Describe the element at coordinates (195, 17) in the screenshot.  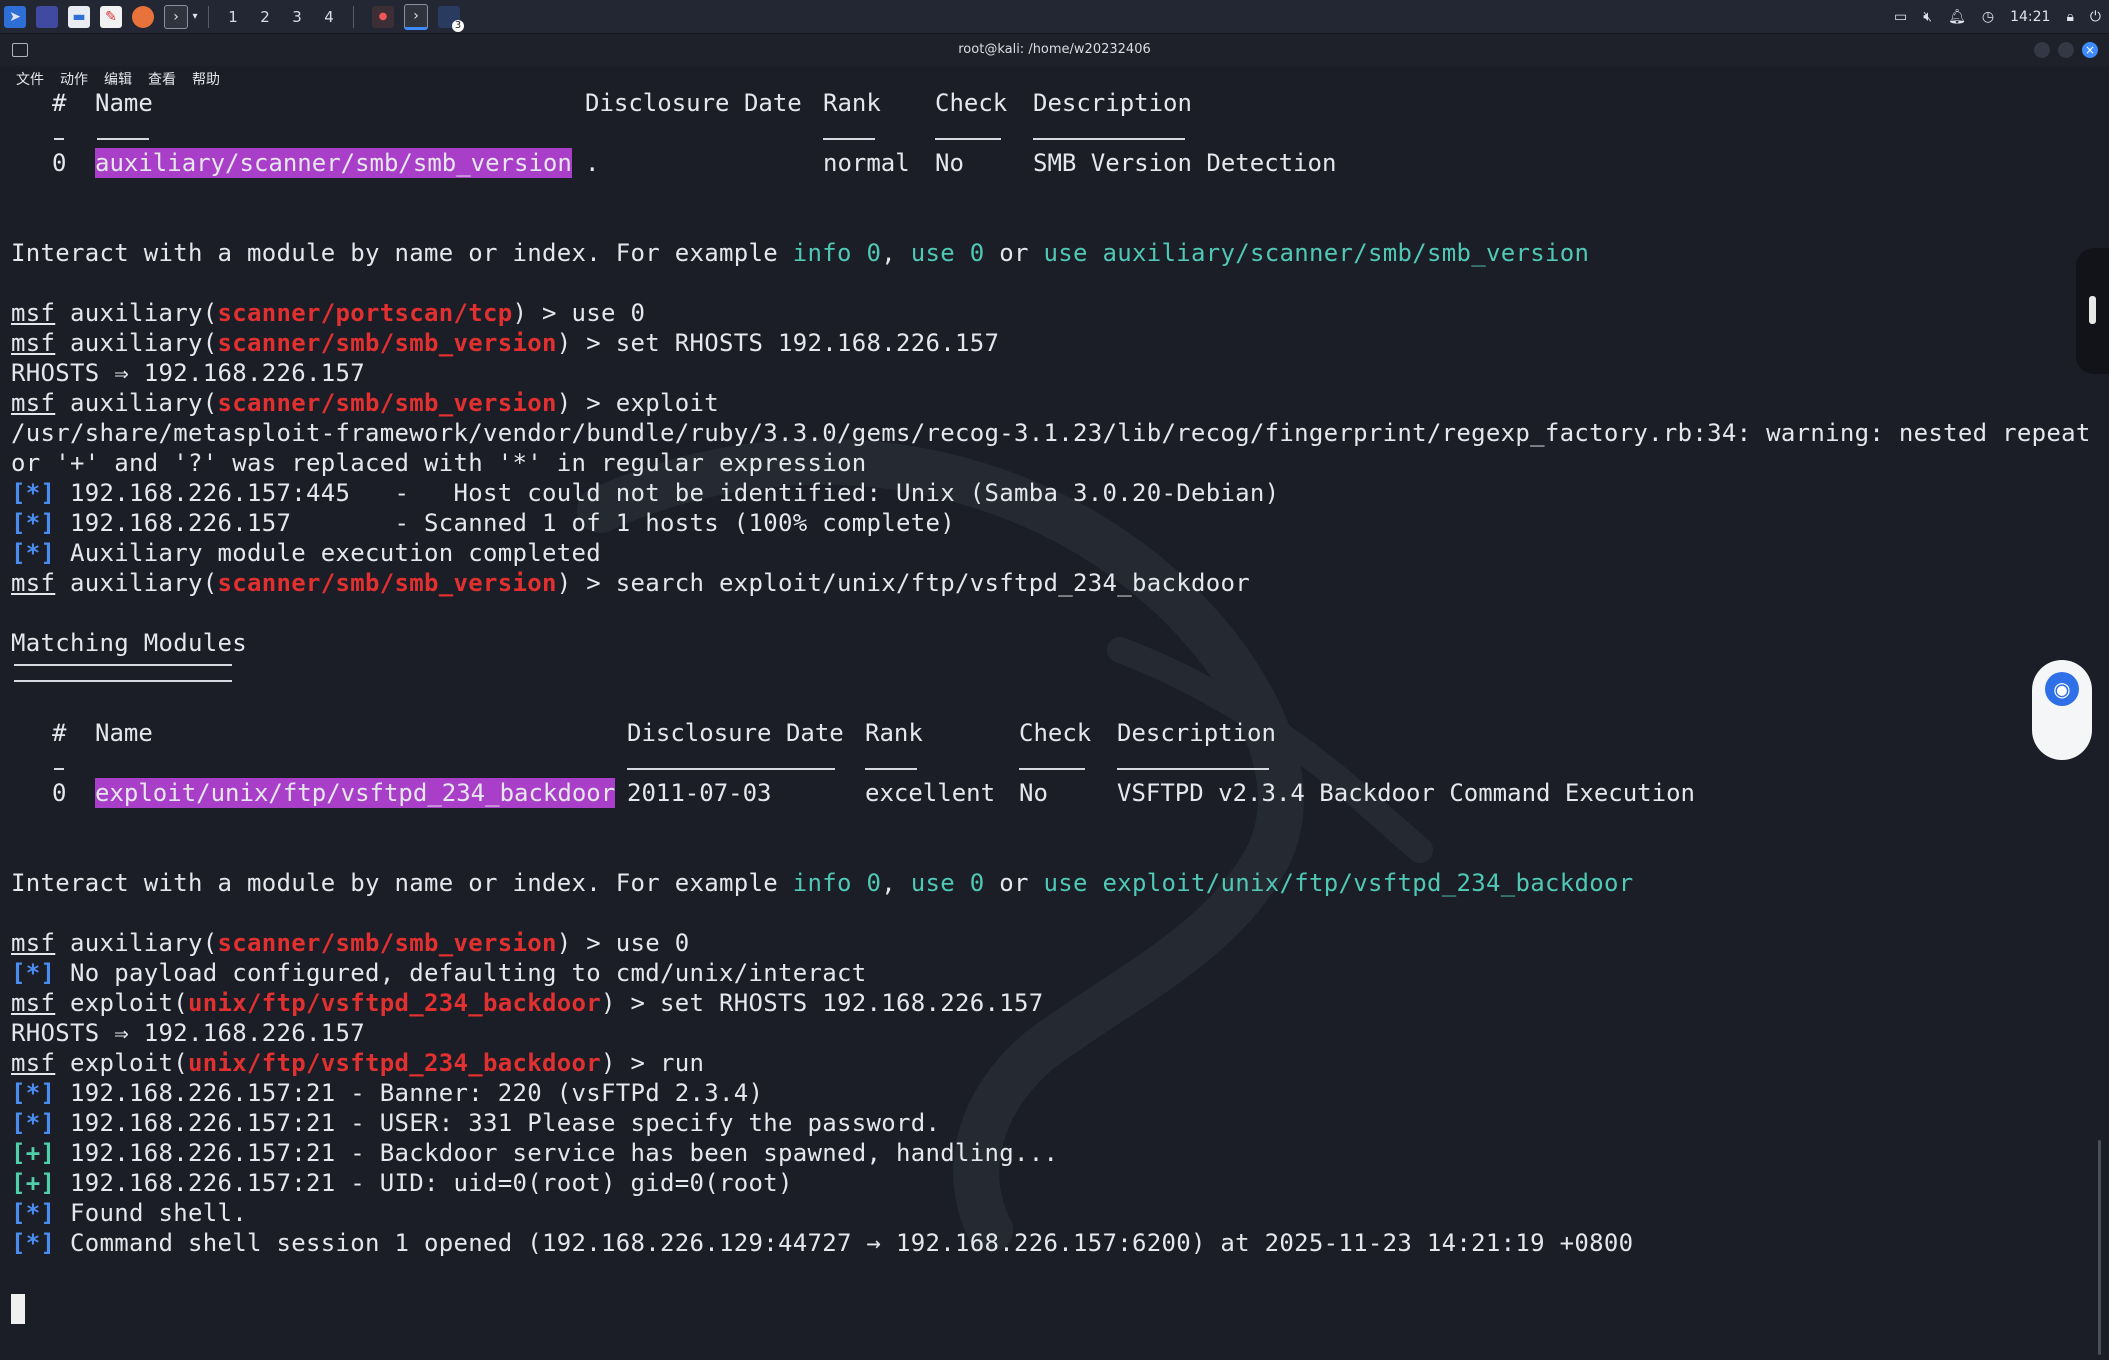
I see `chevron-down-icon: ▾` at that location.